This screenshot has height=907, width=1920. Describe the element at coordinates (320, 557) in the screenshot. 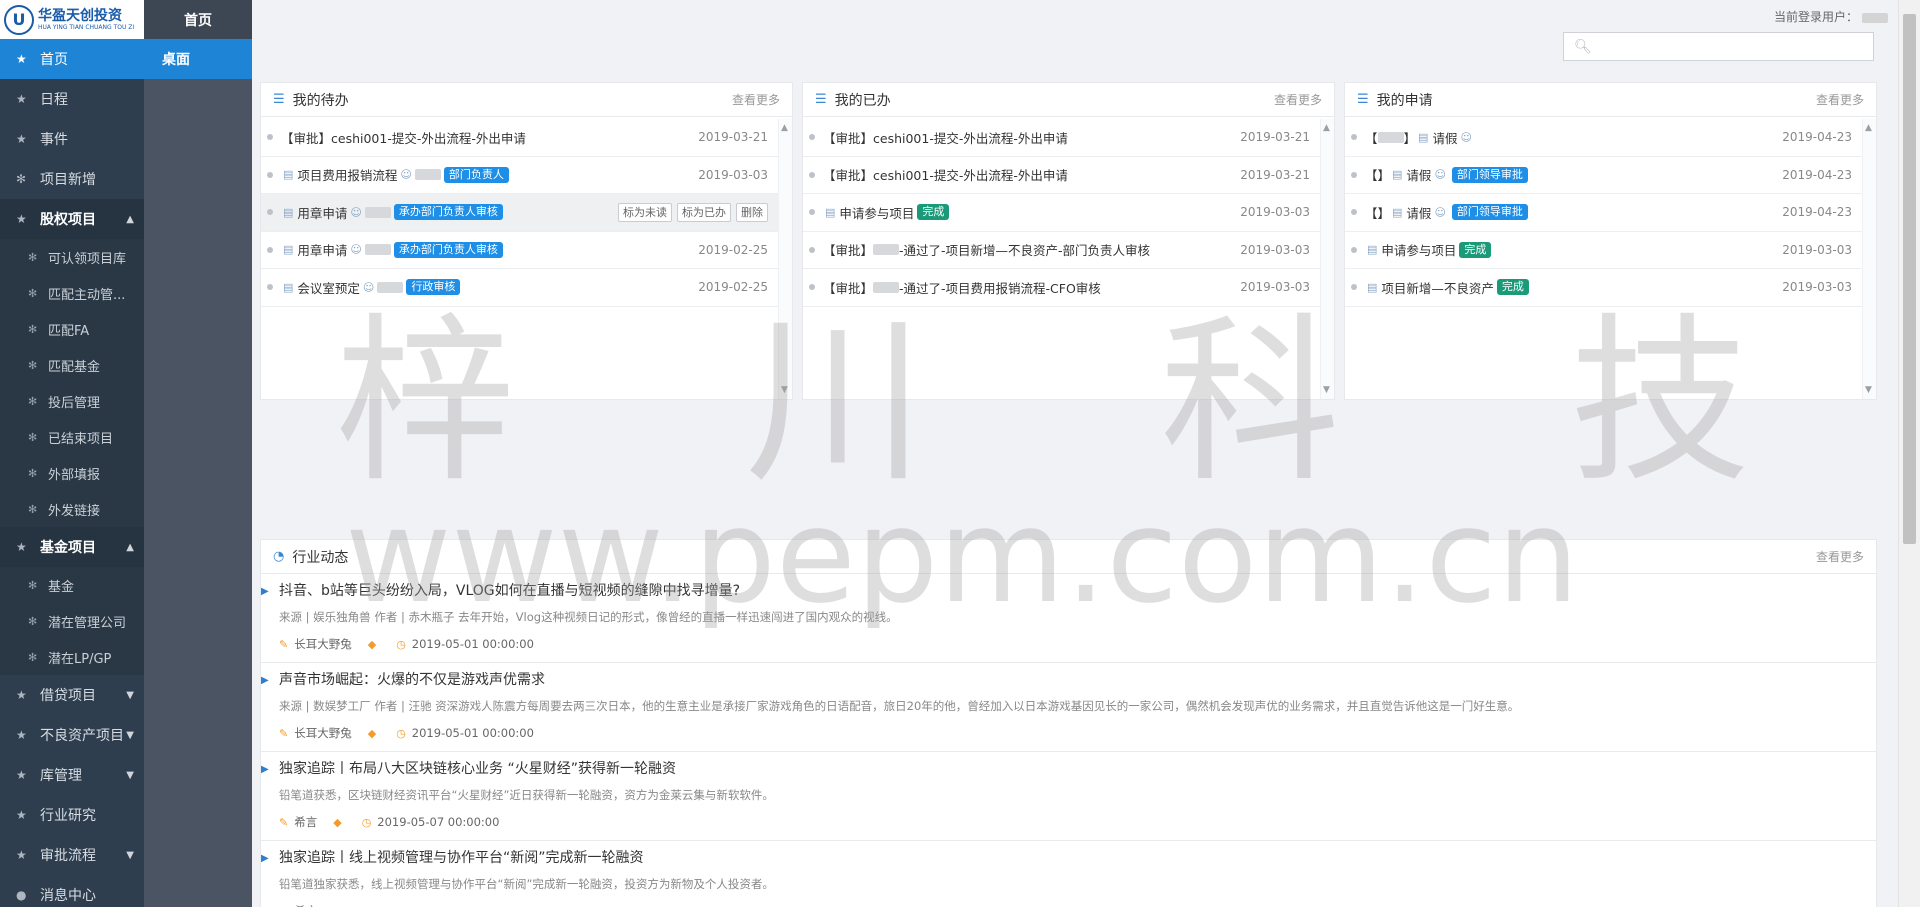

I see `panel-title: 行业动态` at that location.